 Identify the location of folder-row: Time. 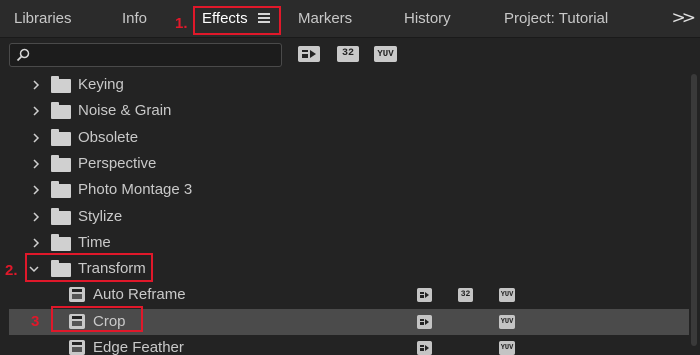
(349, 243).